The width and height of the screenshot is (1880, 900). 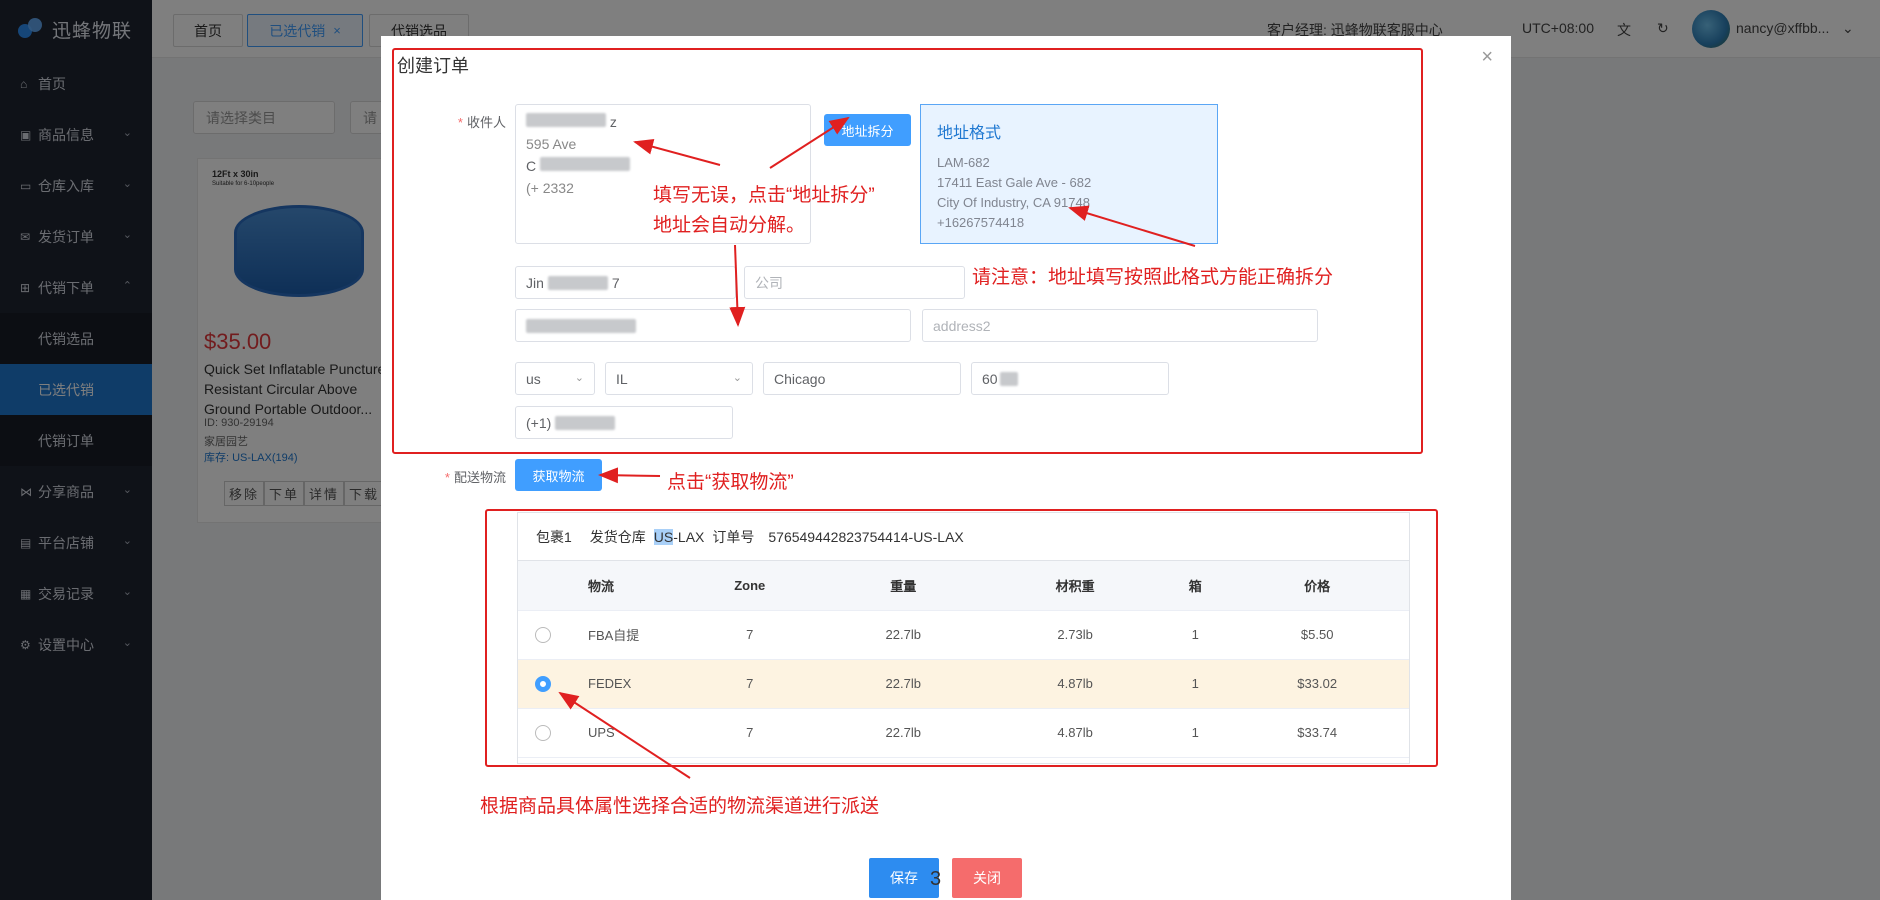 I want to click on arrow-to-format-box, so click(x=1132, y=226).